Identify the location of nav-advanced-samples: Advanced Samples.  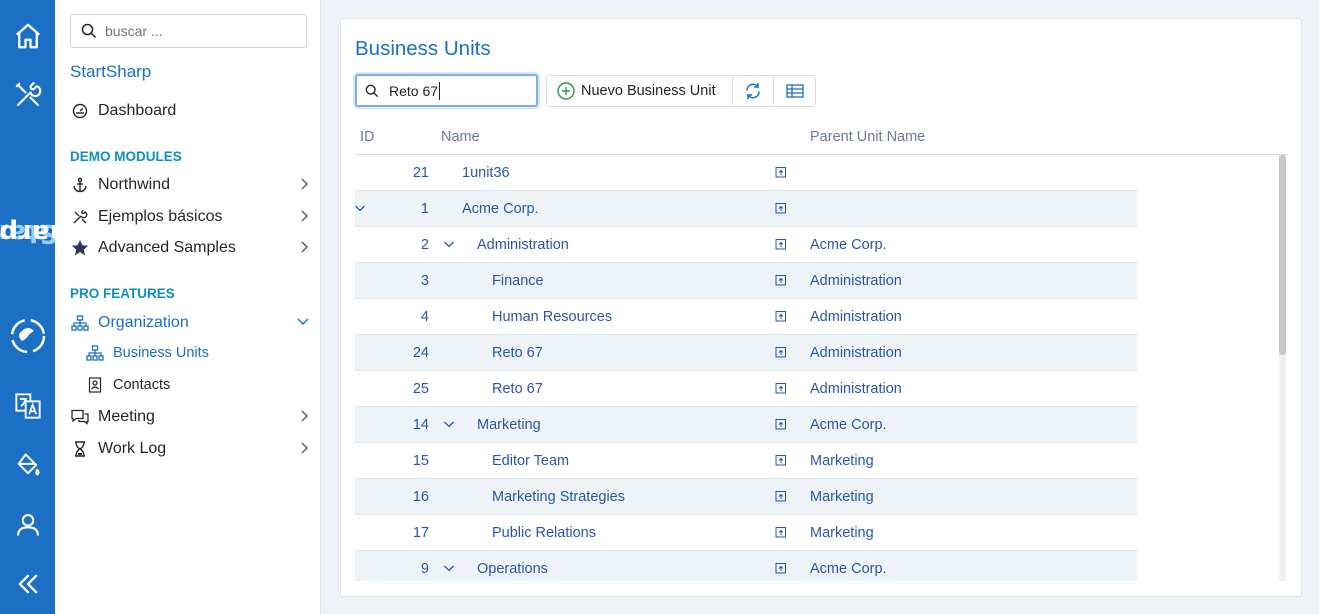
(190, 248).